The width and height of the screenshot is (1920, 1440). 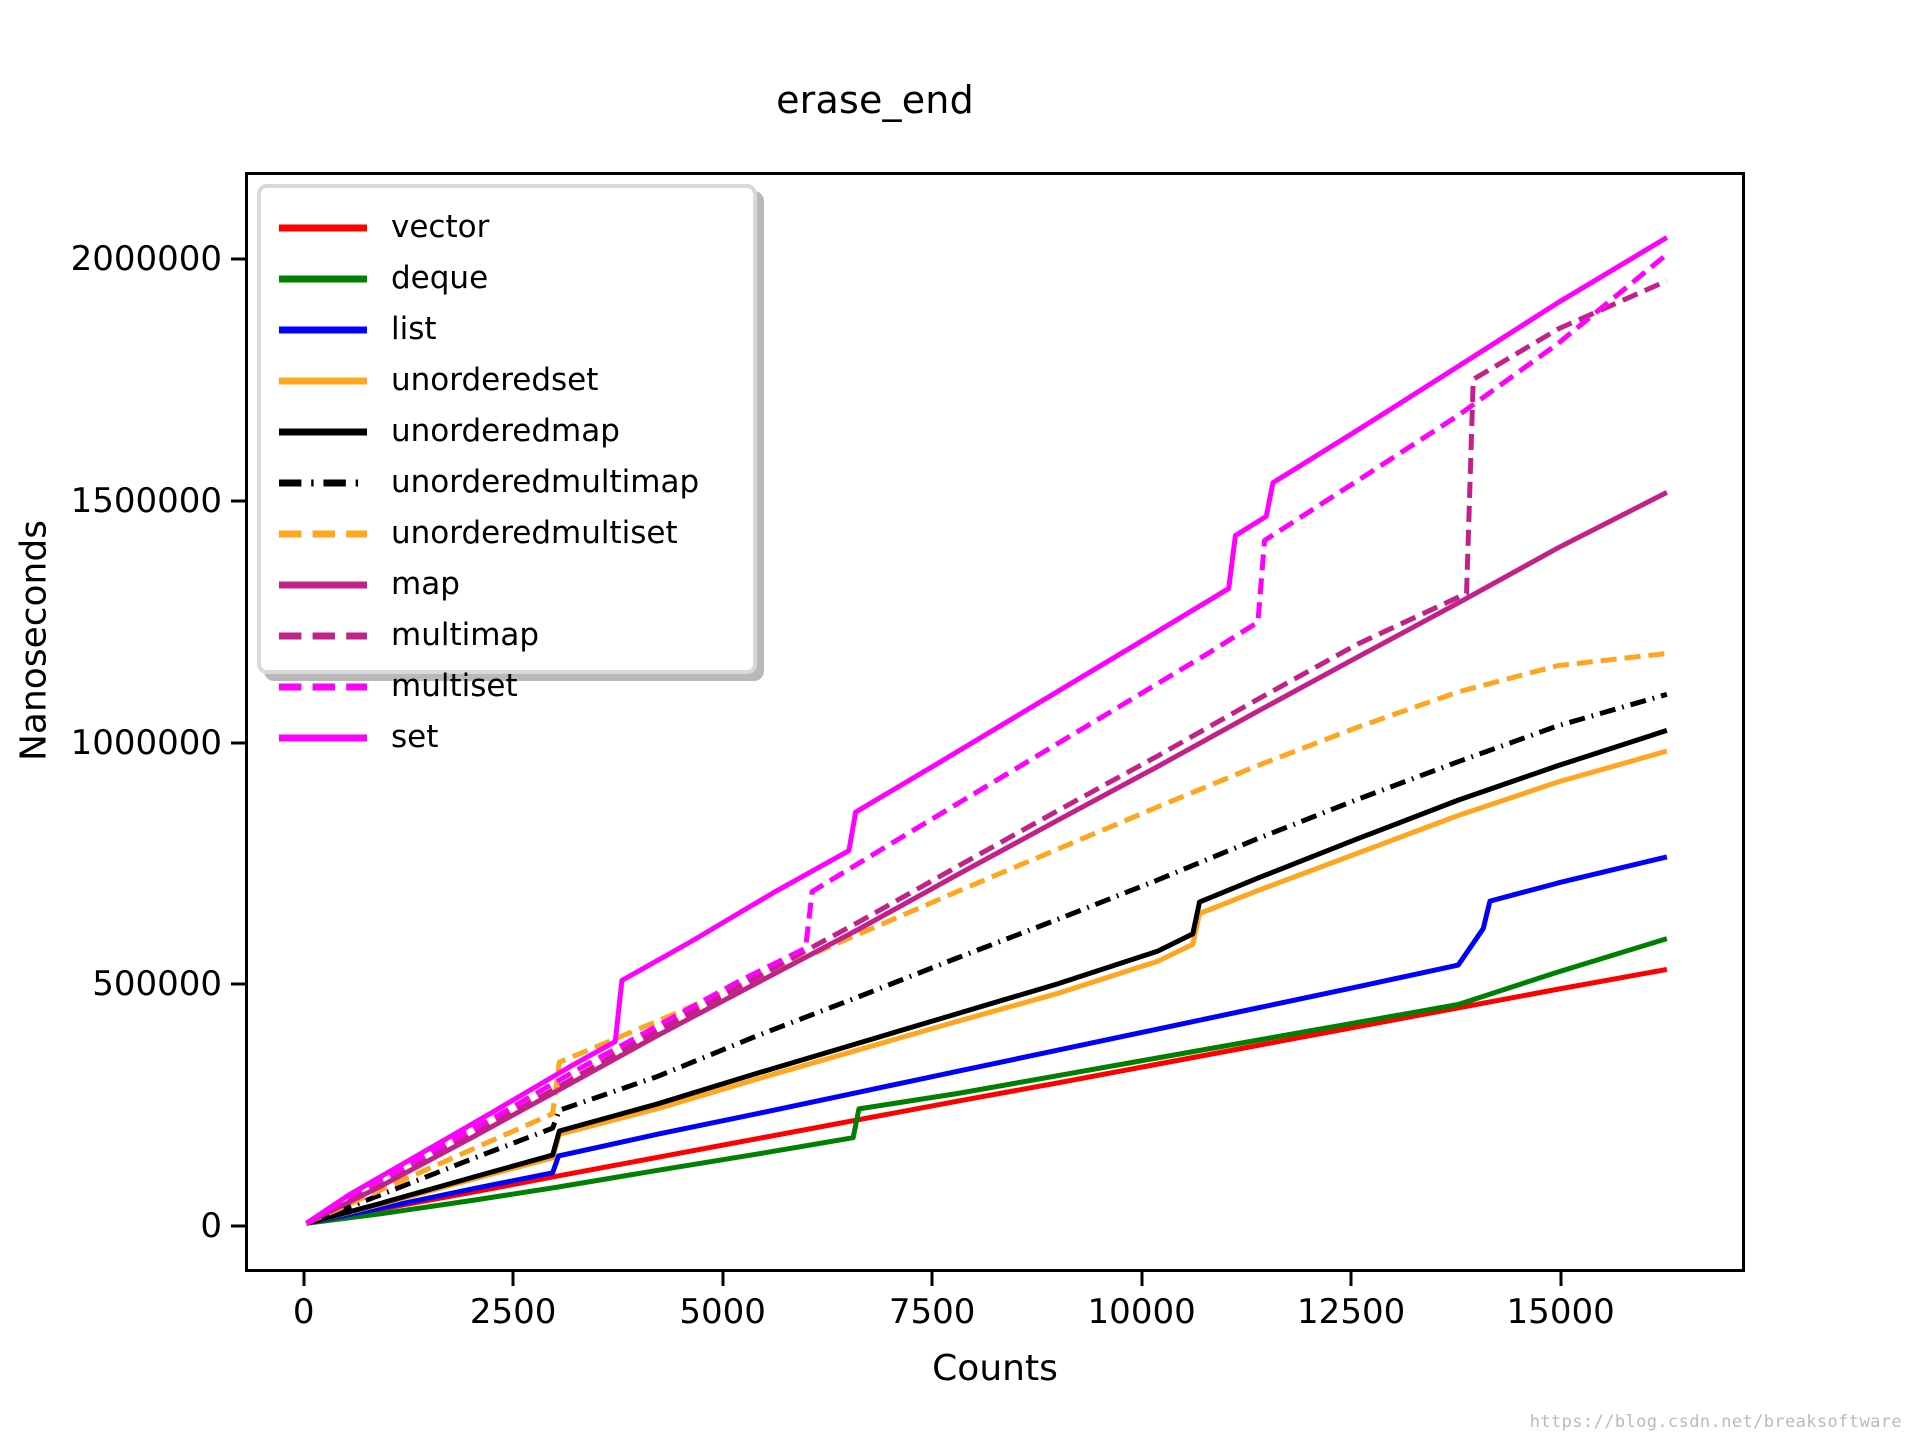 What do you see at coordinates (507, 737) in the screenshot?
I see `legend-item-set: set` at bounding box center [507, 737].